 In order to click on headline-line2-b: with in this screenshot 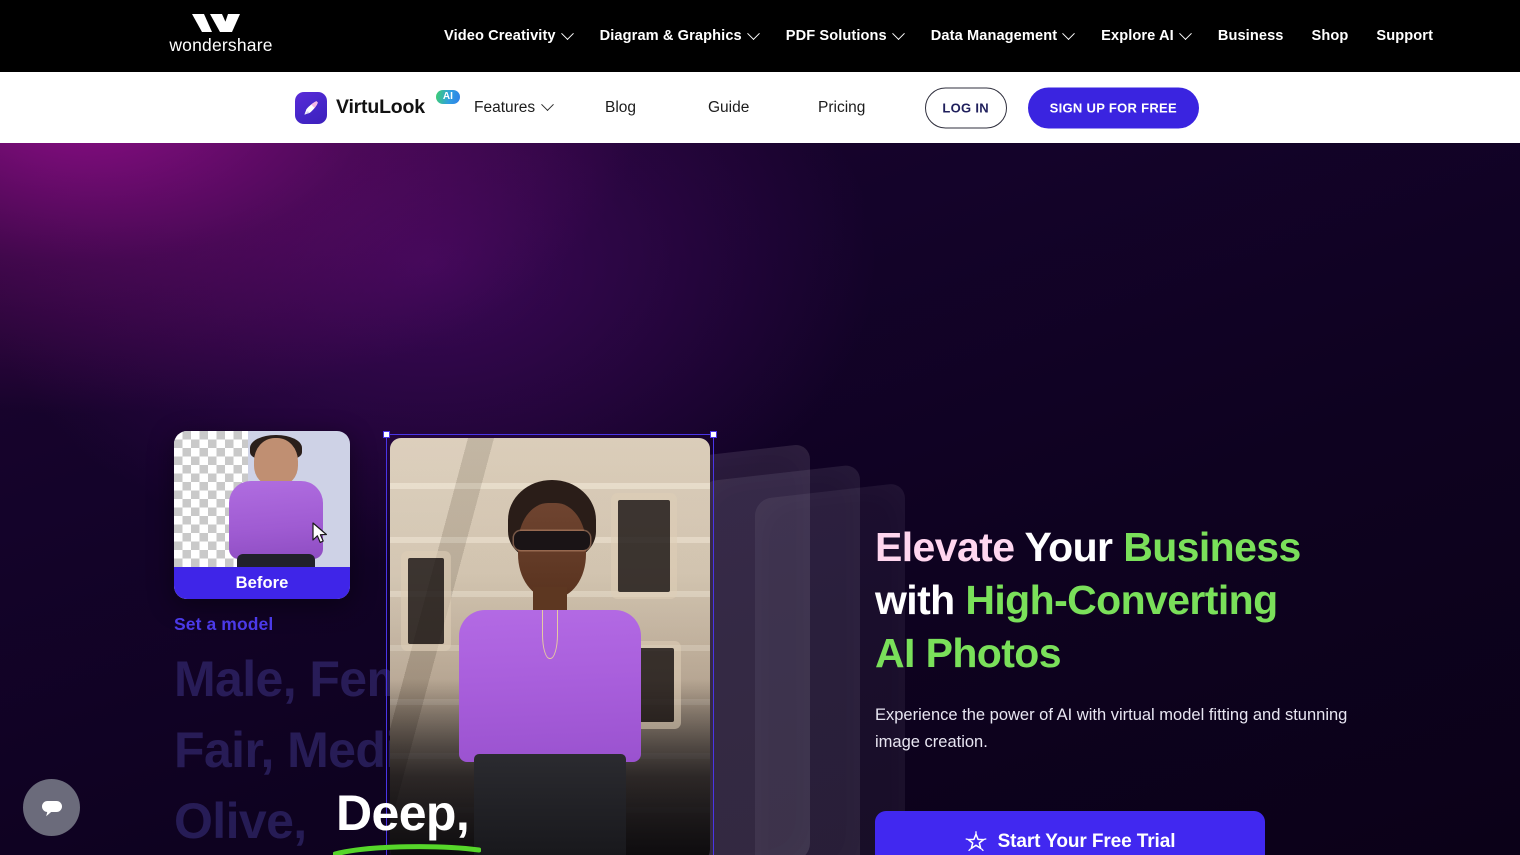, I will do `click(920, 600)`.